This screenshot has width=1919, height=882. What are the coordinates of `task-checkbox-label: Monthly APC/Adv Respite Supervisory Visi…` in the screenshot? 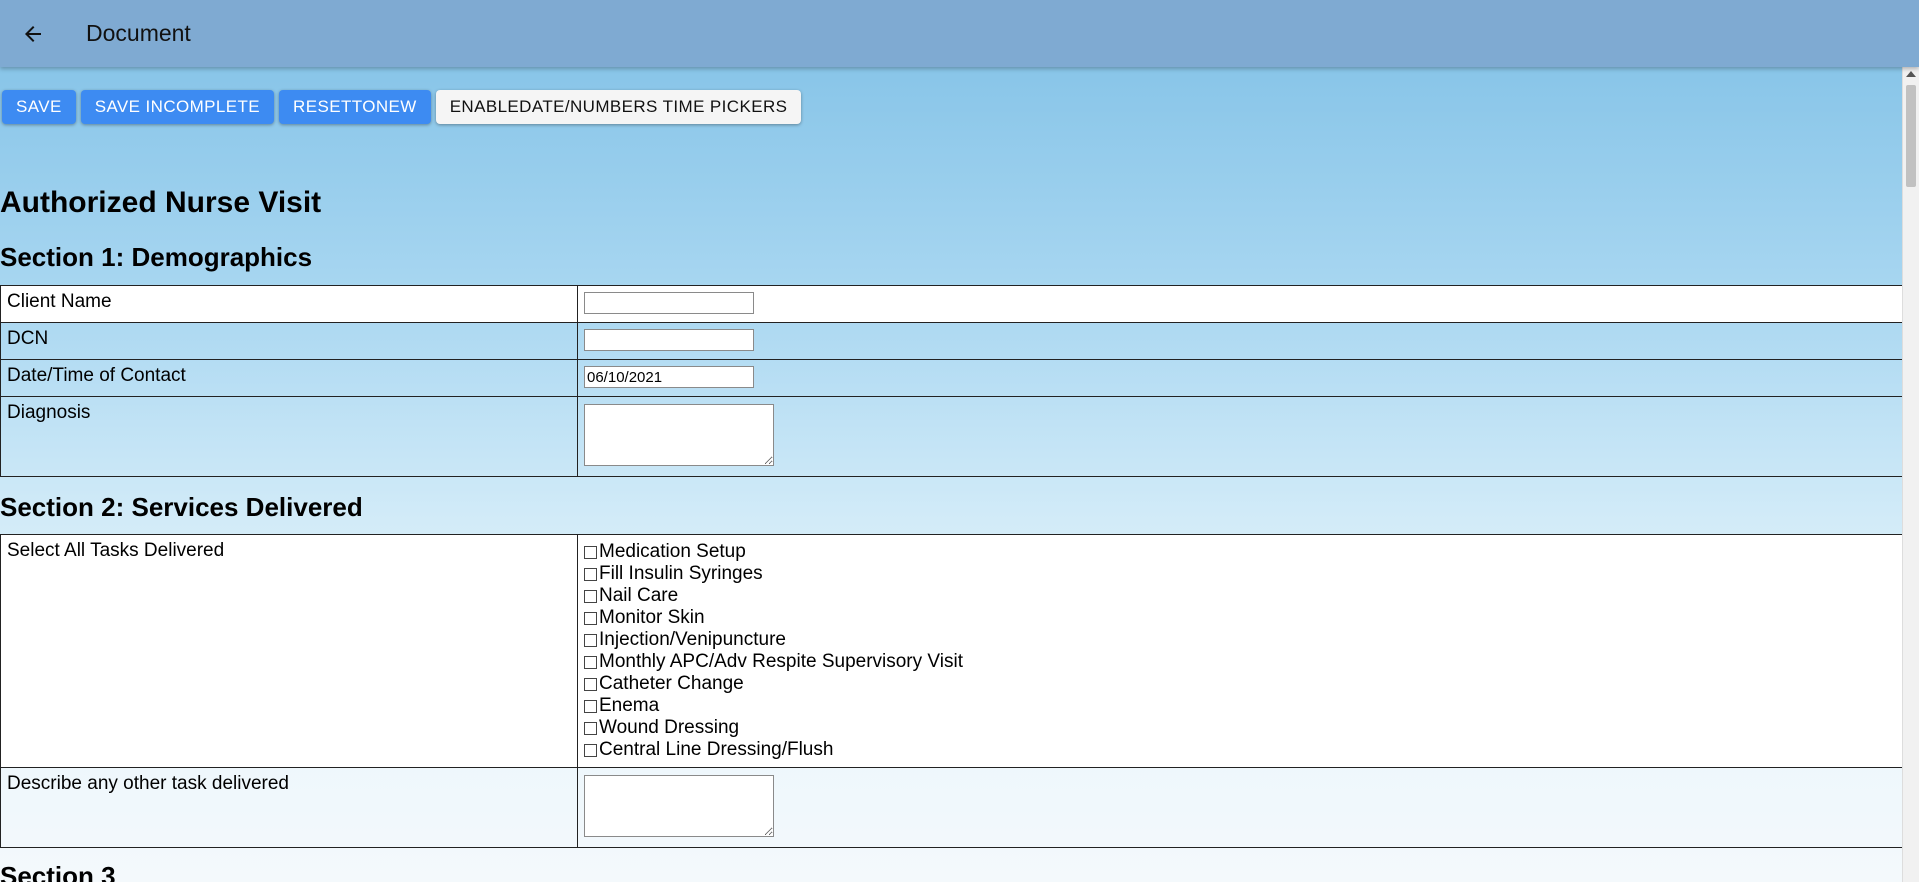 It's located at (781, 661).